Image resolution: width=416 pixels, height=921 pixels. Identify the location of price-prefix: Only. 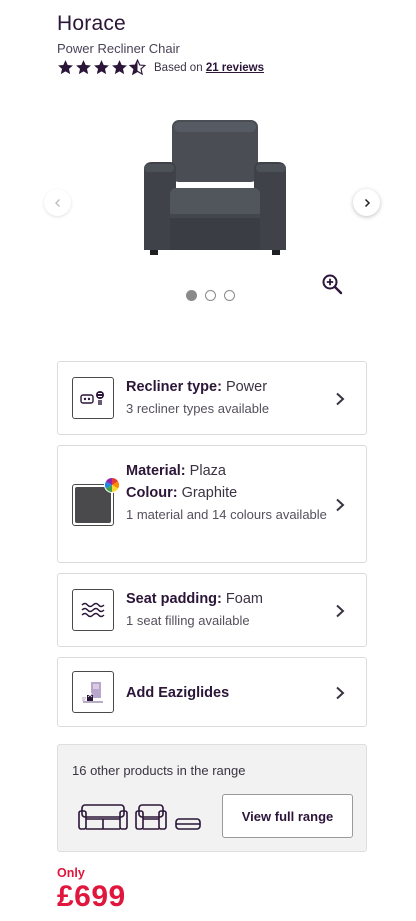
(71, 873).